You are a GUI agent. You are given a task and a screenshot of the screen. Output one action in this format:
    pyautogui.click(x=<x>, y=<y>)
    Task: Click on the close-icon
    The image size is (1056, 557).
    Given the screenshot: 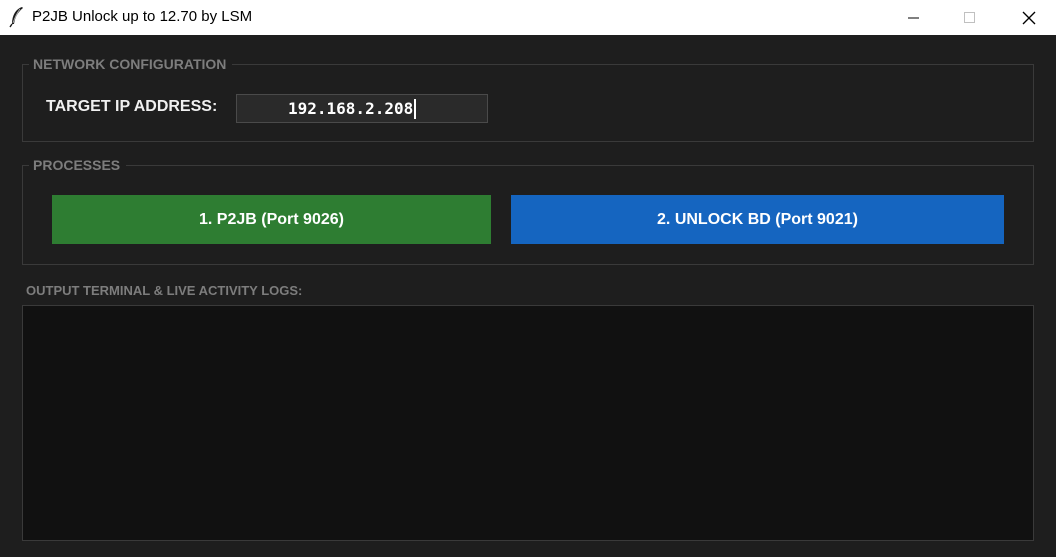 What is the action you would take?
    pyautogui.click(x=1029, y=17)
    